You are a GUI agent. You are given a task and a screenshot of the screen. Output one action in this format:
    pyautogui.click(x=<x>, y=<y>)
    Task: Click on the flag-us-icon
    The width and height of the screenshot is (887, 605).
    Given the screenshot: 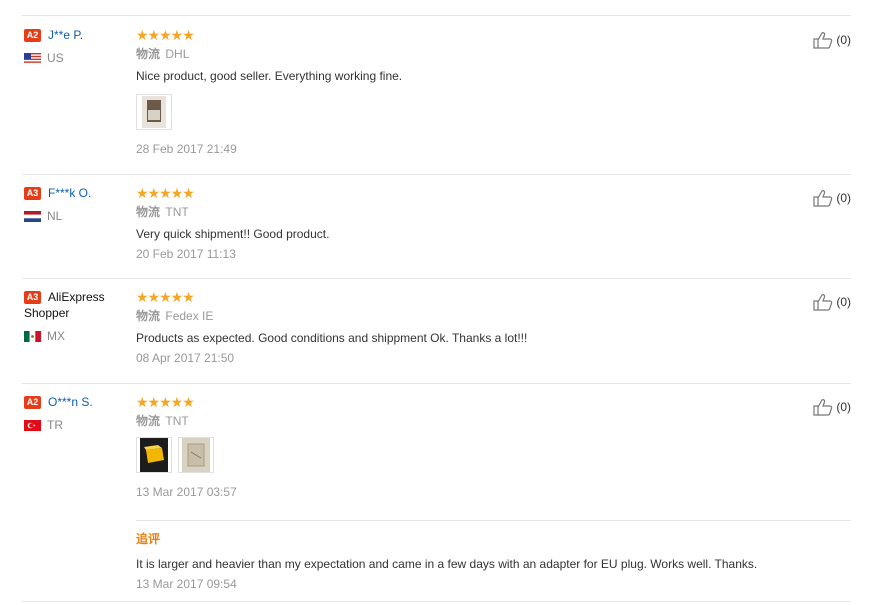 What is the action you would take?
    pyautogui.click(x=32, y=58)
    